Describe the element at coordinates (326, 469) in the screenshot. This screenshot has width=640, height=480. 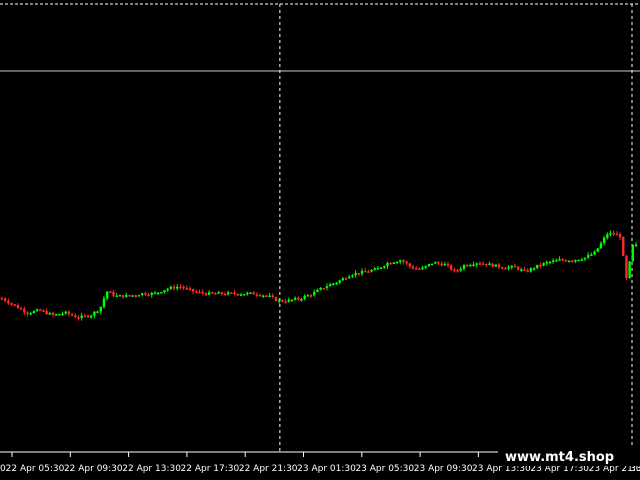
I see `time-tick-label: 23 Apr 01:30` at that location.